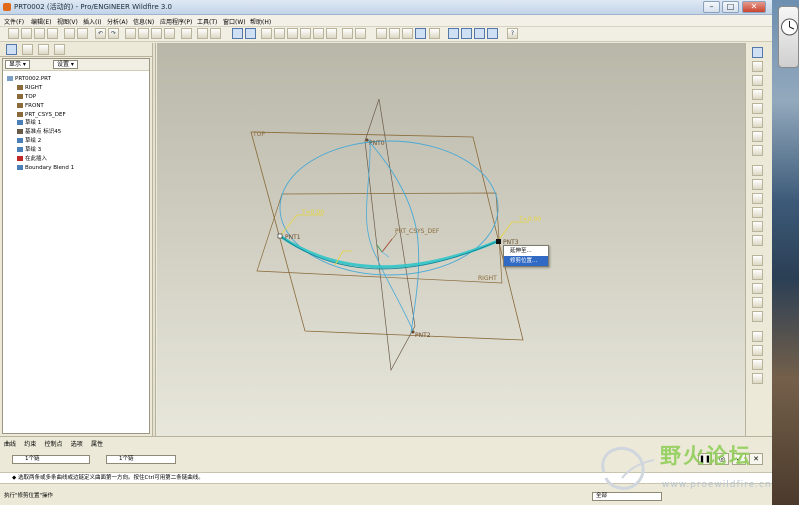  What do you see at coordinates (59, 49) in the screenshot?
I see `connections-tab-icon` at bounding box center [59, 49].